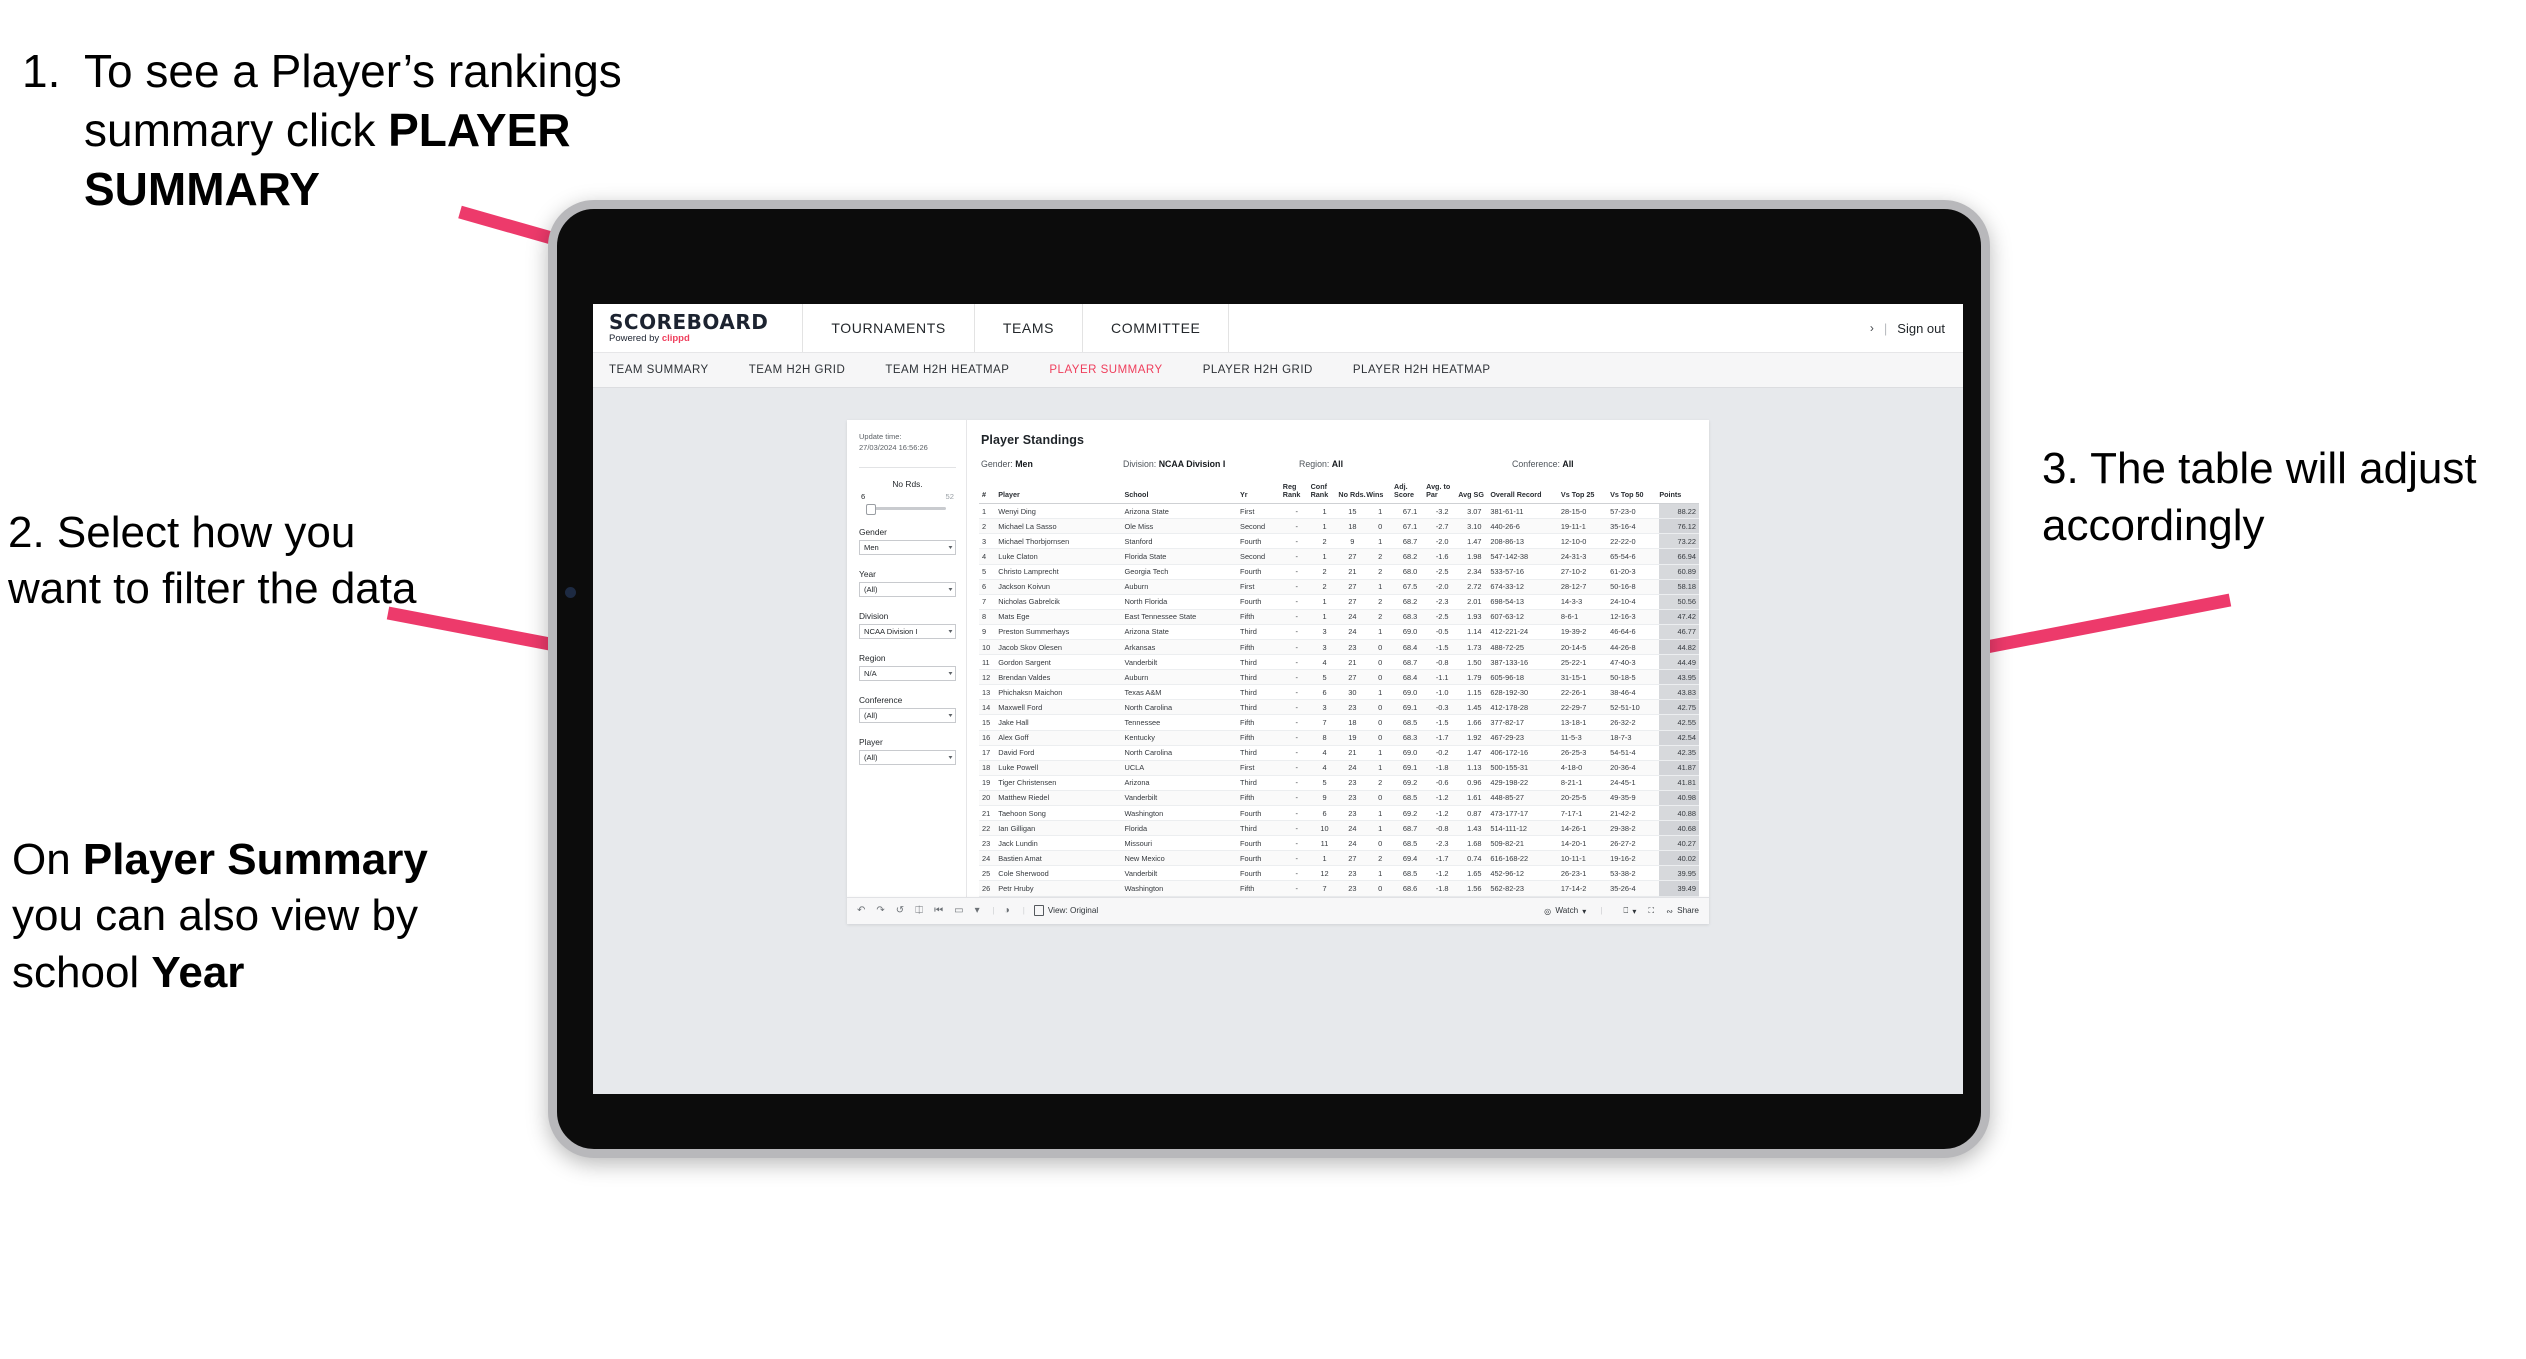  I want to click on col-yr: Yr, so click(1261, 492).